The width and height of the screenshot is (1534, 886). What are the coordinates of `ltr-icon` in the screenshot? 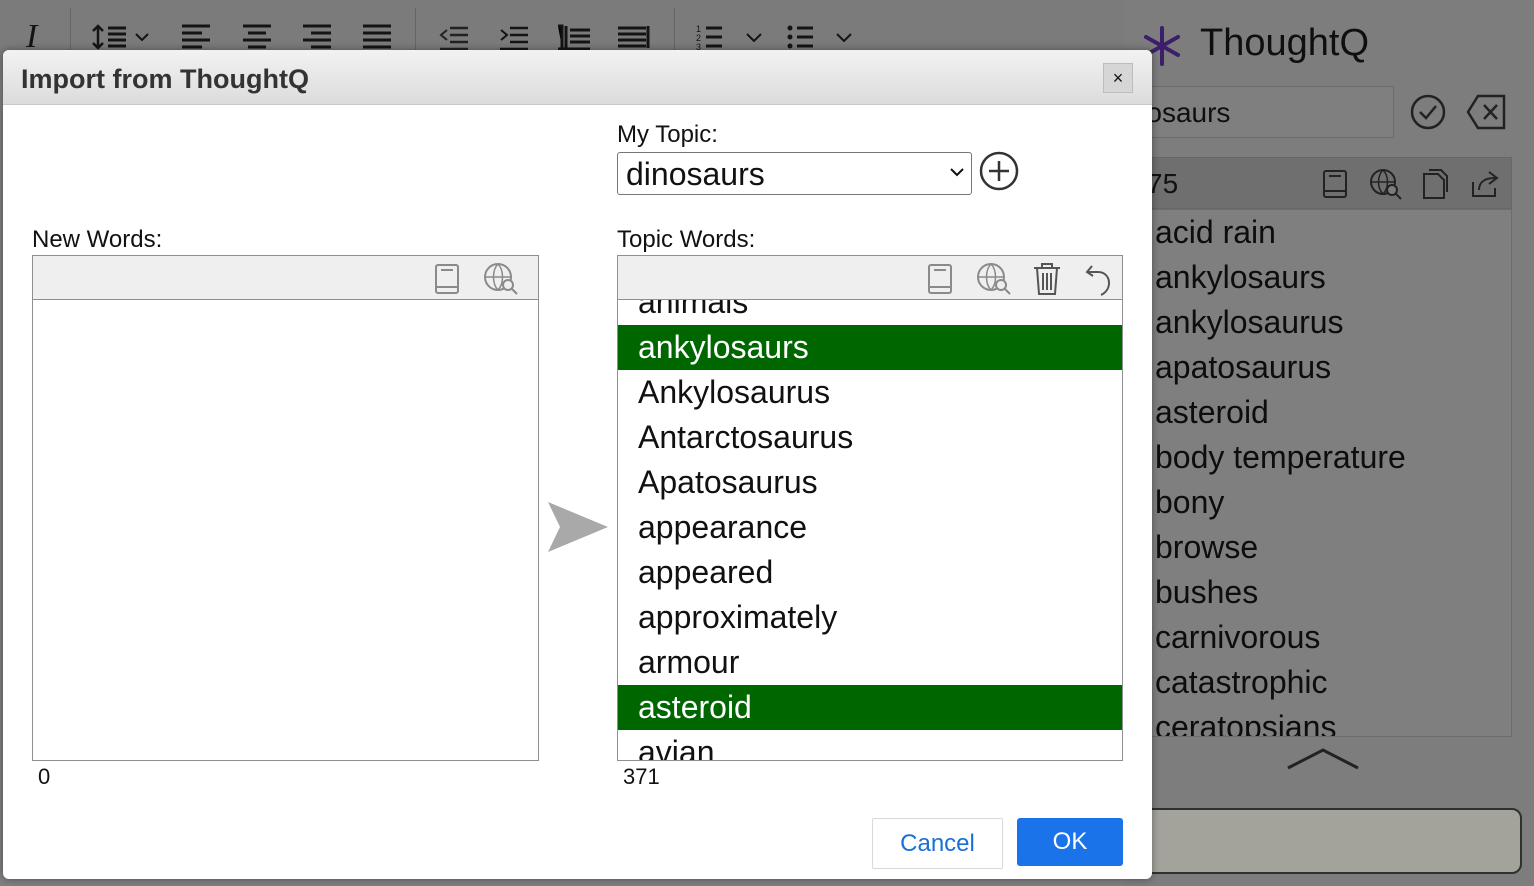 It's located at (574, 37).